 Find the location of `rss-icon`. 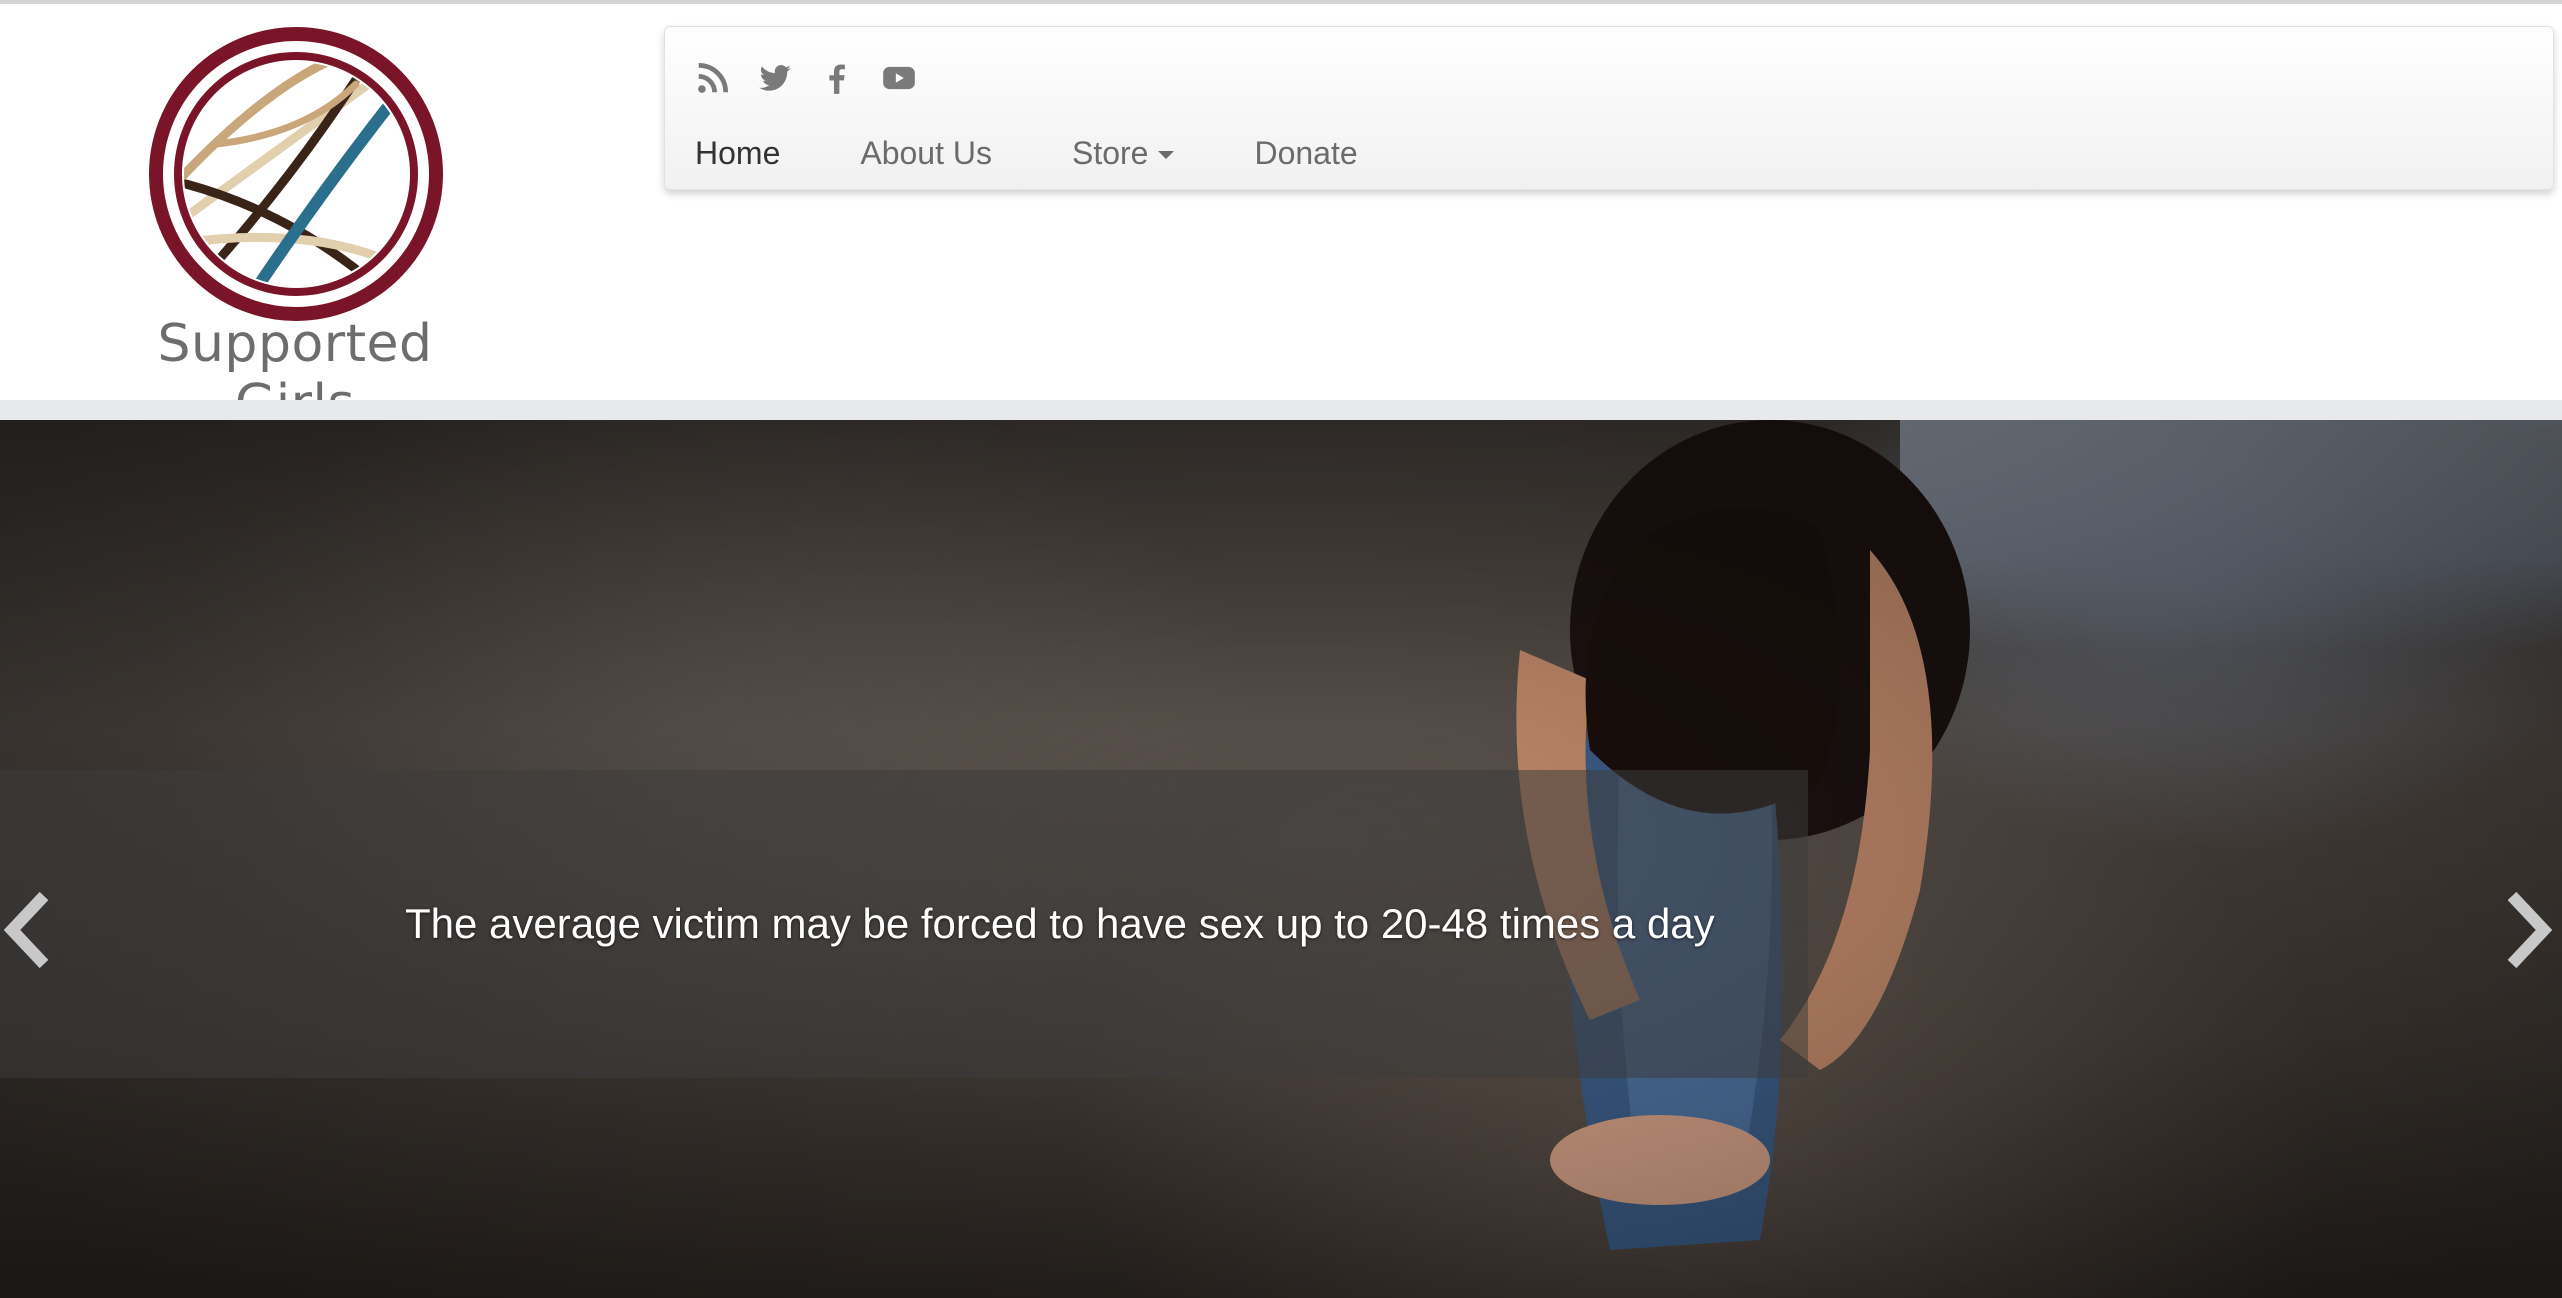

rss-icon is located at coordinates (713, 77).